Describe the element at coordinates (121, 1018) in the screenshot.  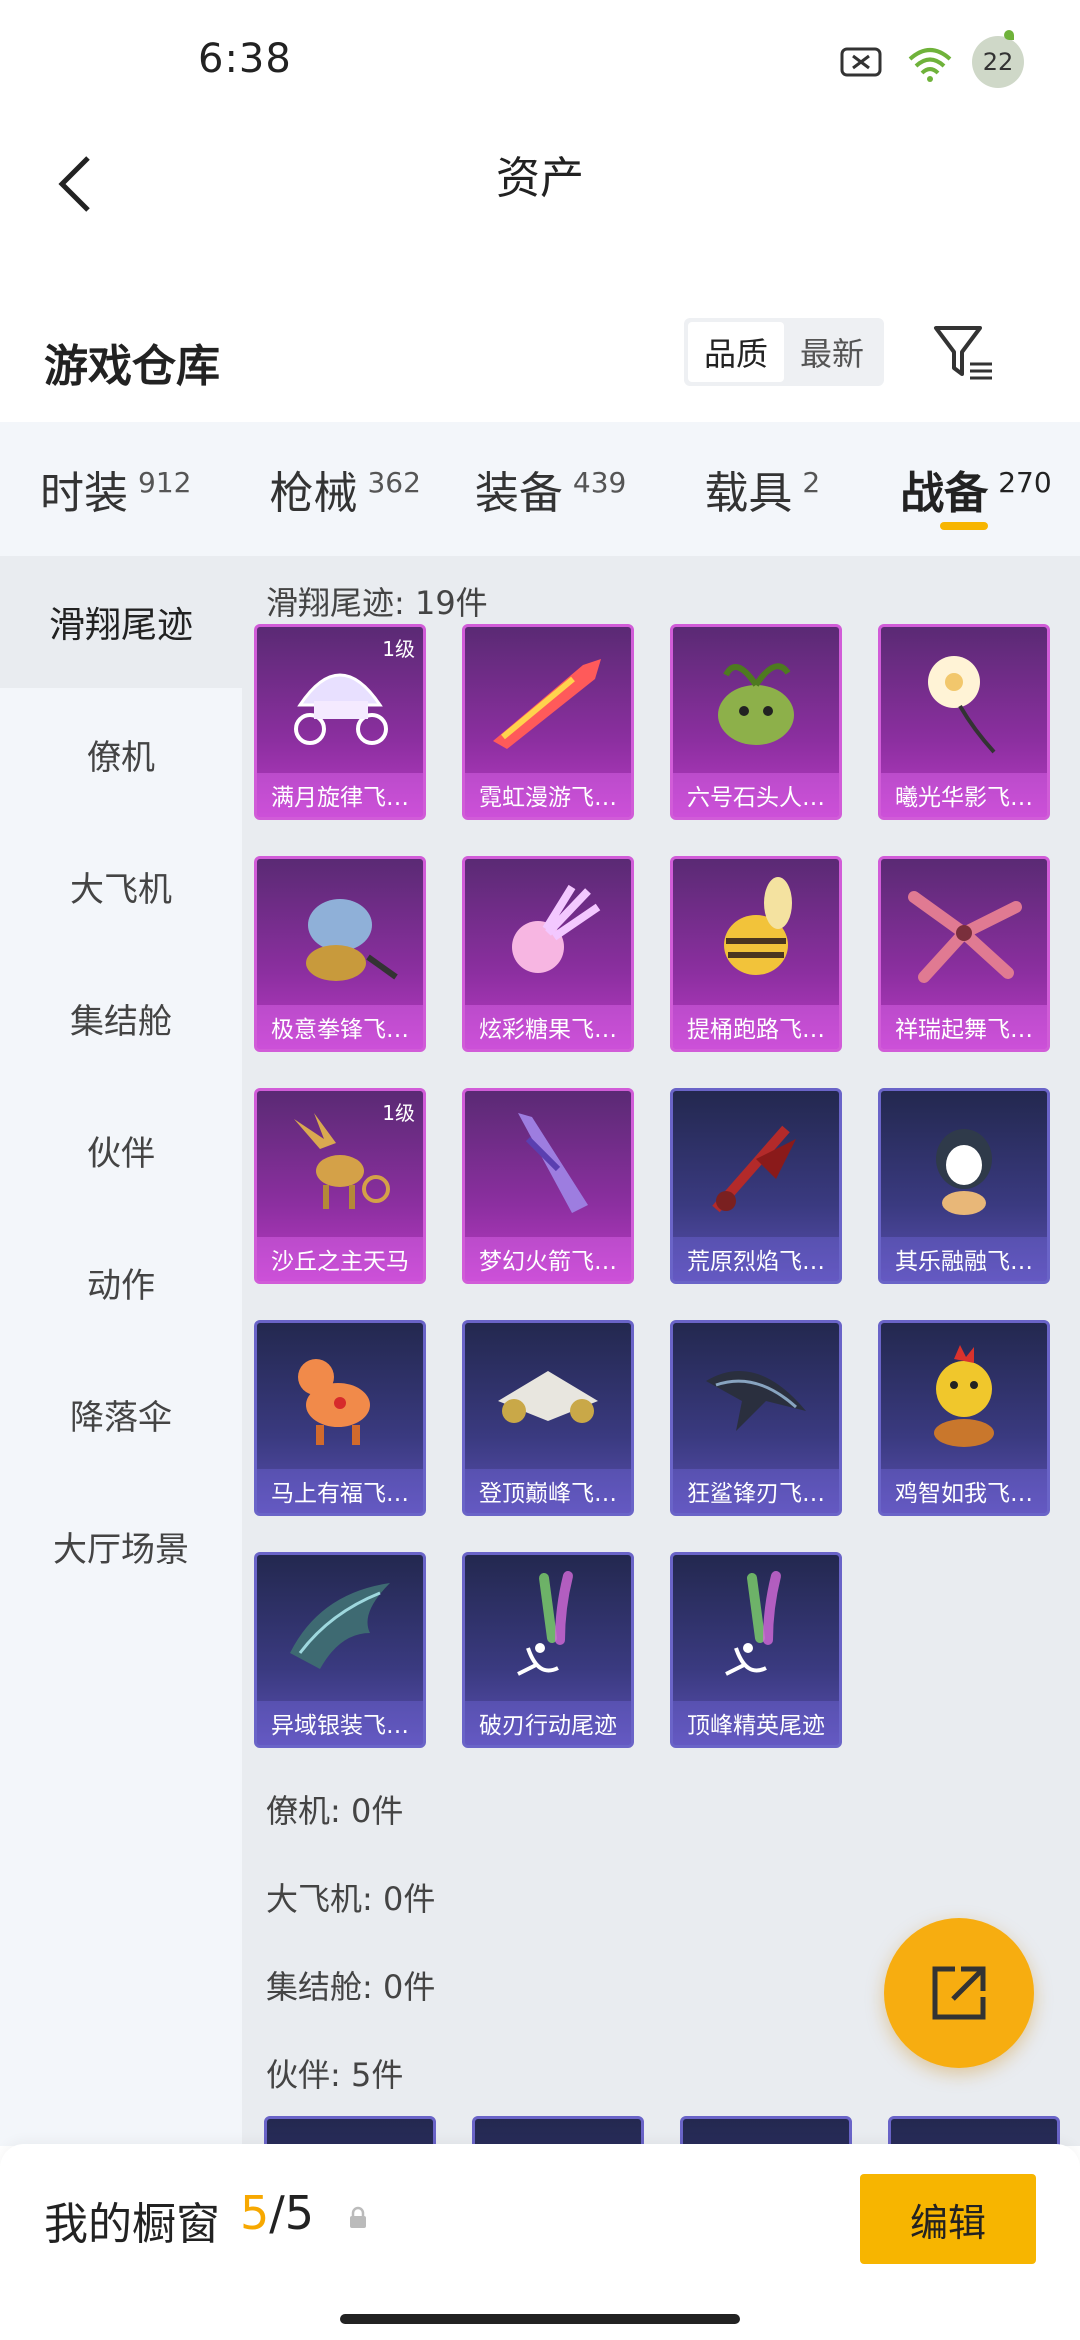
I see `sidebar-item-assembly-pod: 集结舱` at that location.